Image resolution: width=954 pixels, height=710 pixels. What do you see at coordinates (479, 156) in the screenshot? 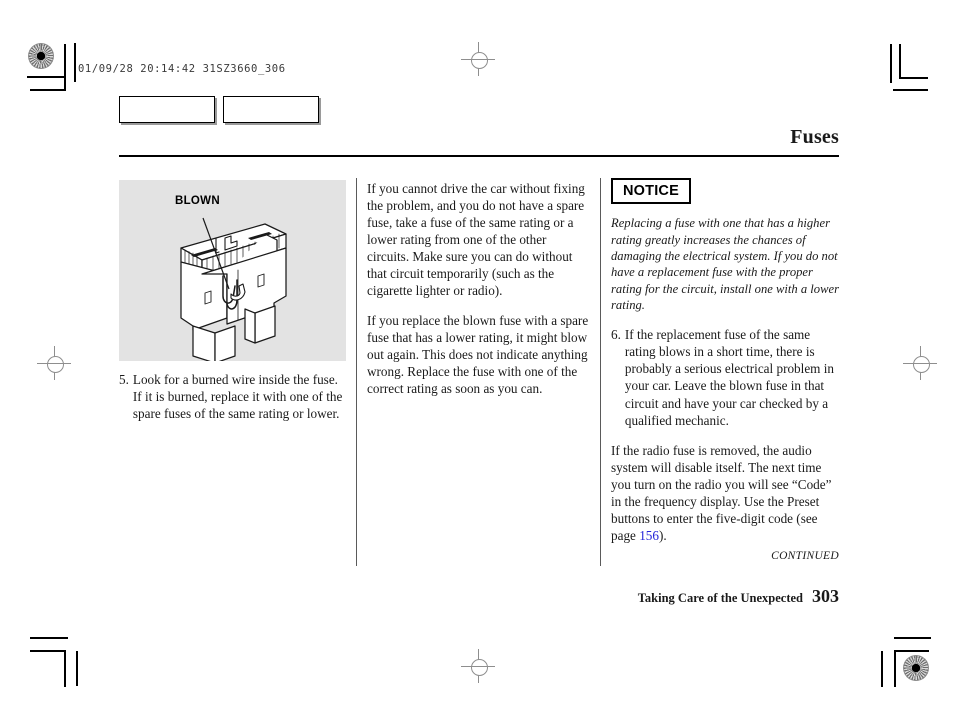
I see `title-divider-rule` at bounding box center [479, 156].